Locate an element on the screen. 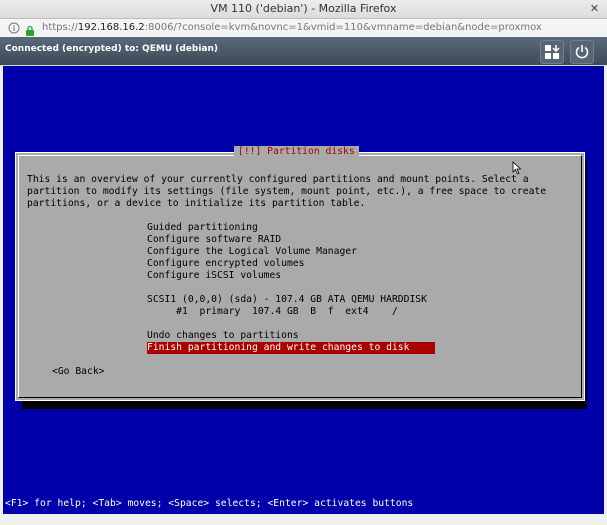  menu-iscsi-volumes: Configure iSCSI volumes is located at coordinates (214, 276).